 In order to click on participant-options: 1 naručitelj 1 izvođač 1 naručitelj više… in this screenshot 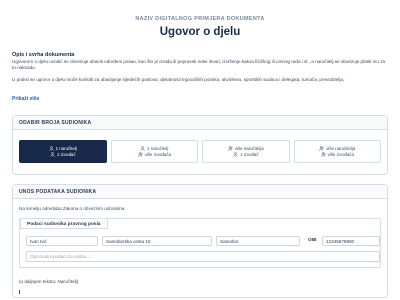, I will do `click(200, 151)`.